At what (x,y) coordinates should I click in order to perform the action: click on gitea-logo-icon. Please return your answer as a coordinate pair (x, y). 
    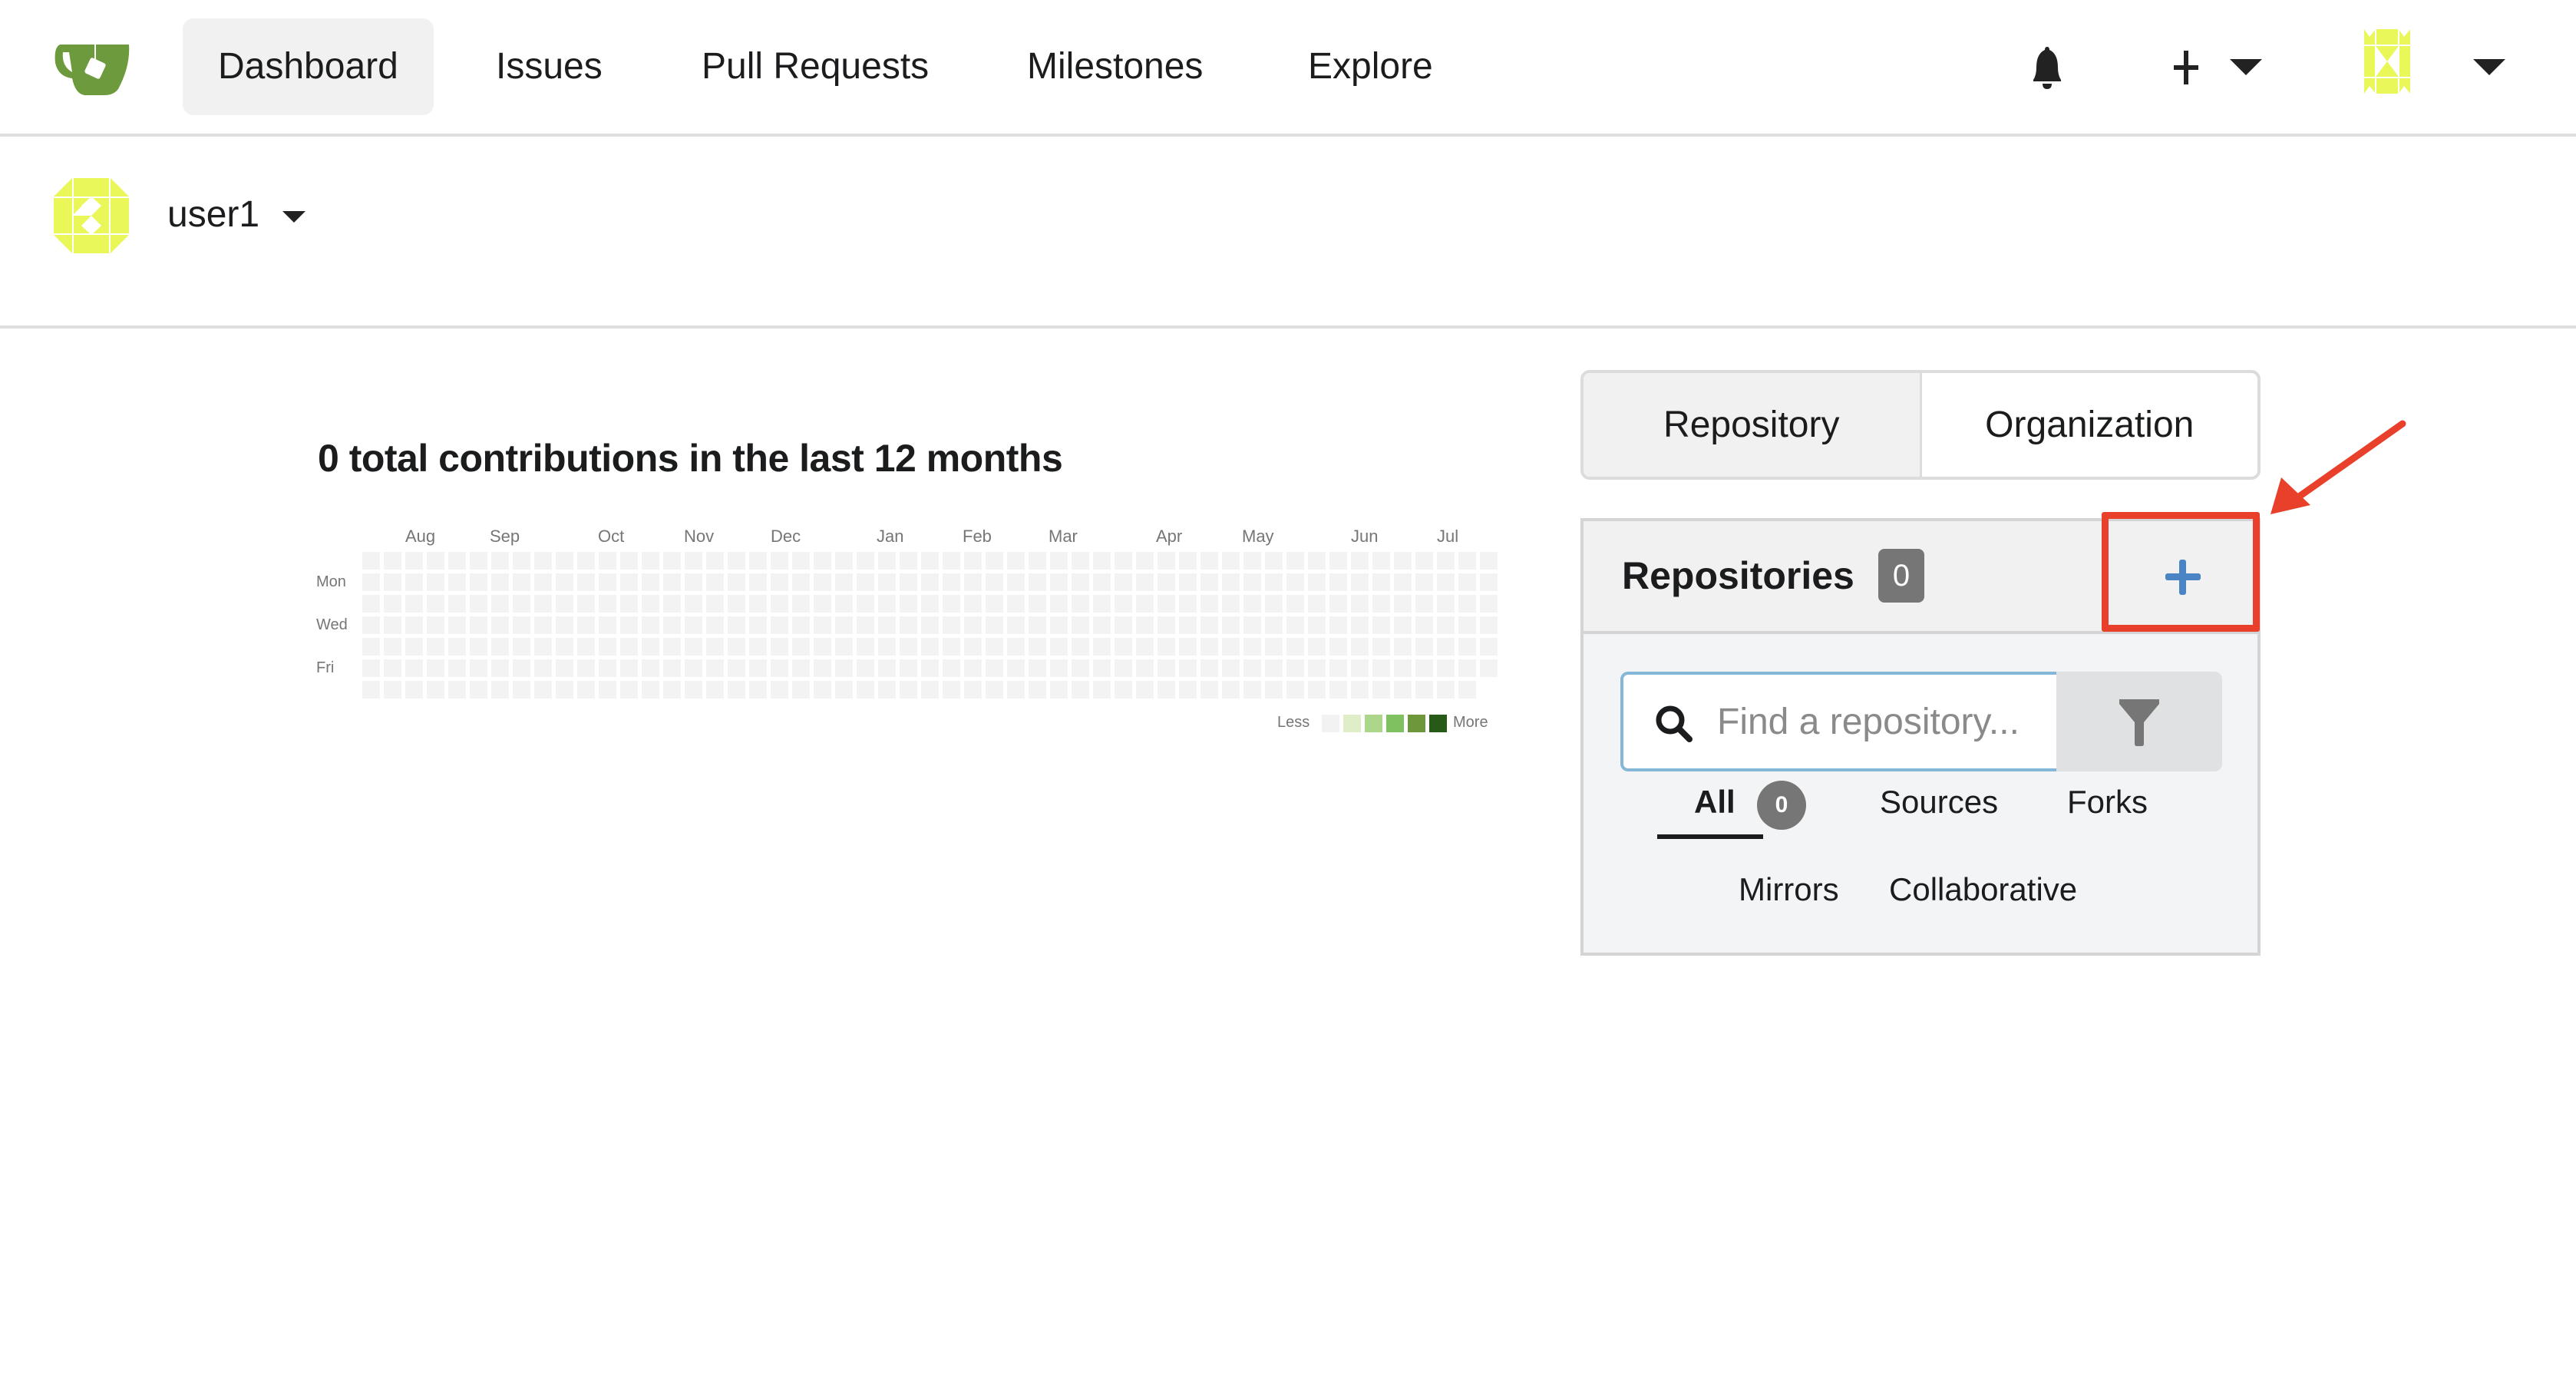
    Looking at the image, I should click on (94, 69).